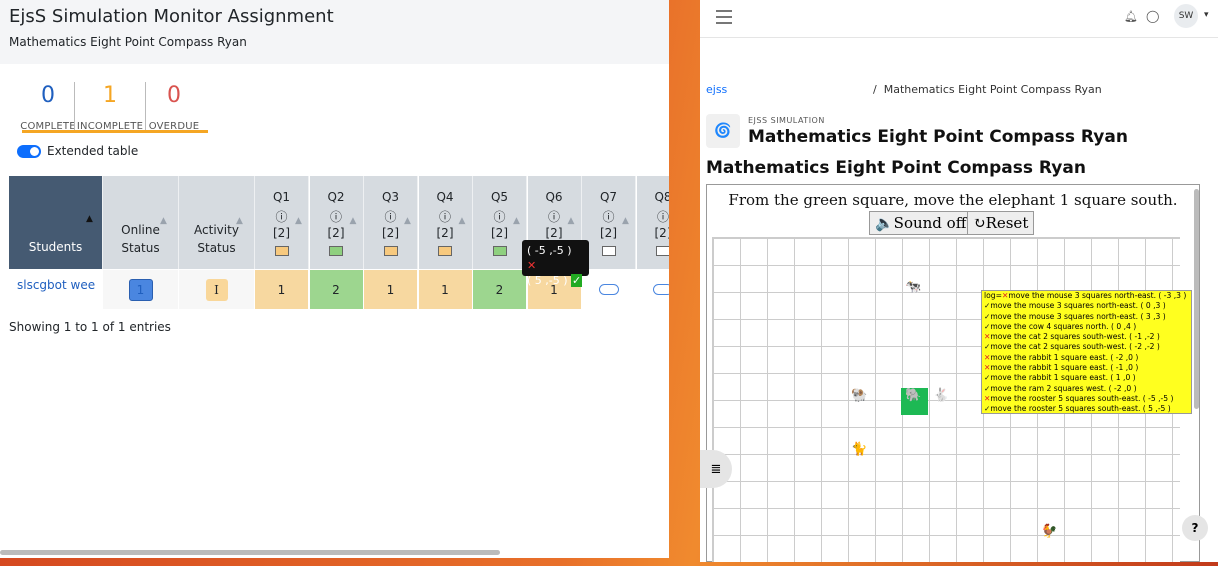 Image resolution: width=1218 pixels, height=566 pixels. Describe the element at coordinates (724, 19) in the screenshot. I see `menu-icon` at that location.